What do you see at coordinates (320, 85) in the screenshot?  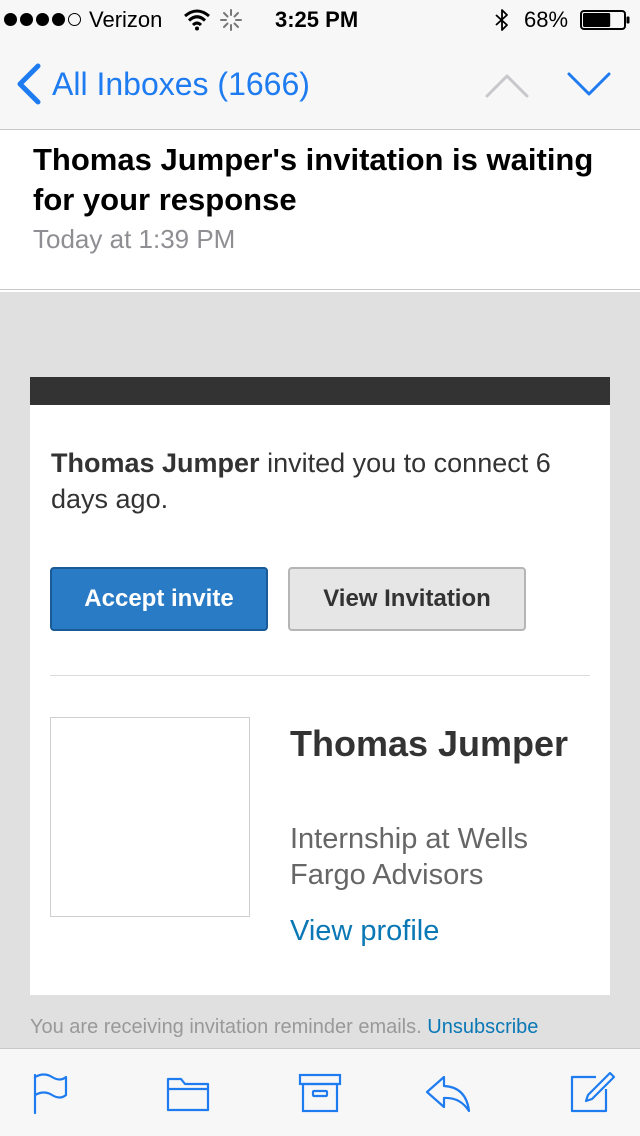 I see `navigation-bar: All Inboxes (1666)` at bounding box center [320, 85].